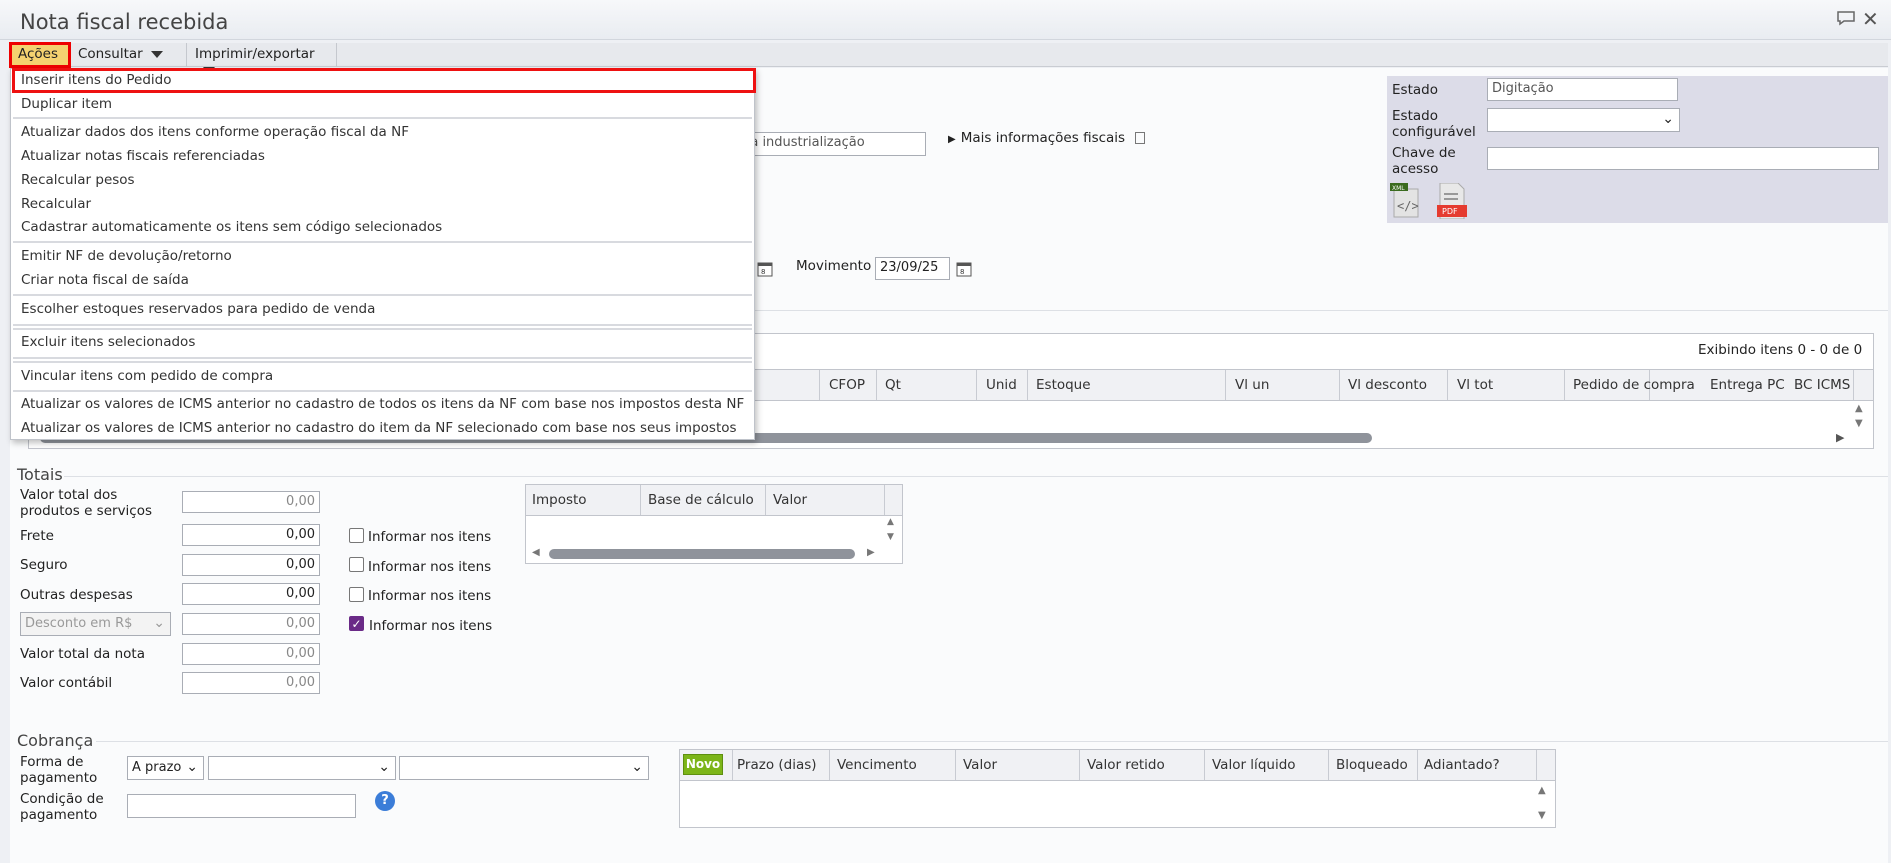  I want to click on col-bloqueado: Bloqueado, so click(1372, 765).